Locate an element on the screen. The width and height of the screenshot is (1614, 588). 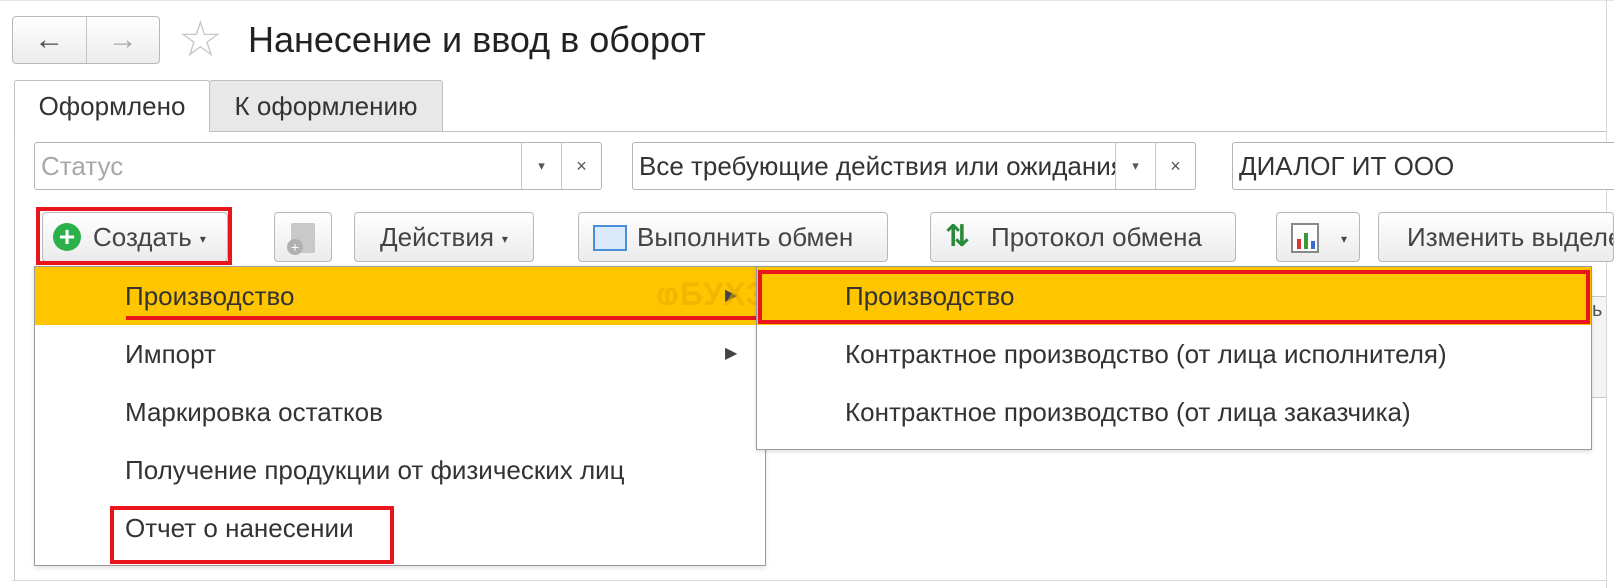
annotation-highlight-submenu is located at coordinates (1174, 297).